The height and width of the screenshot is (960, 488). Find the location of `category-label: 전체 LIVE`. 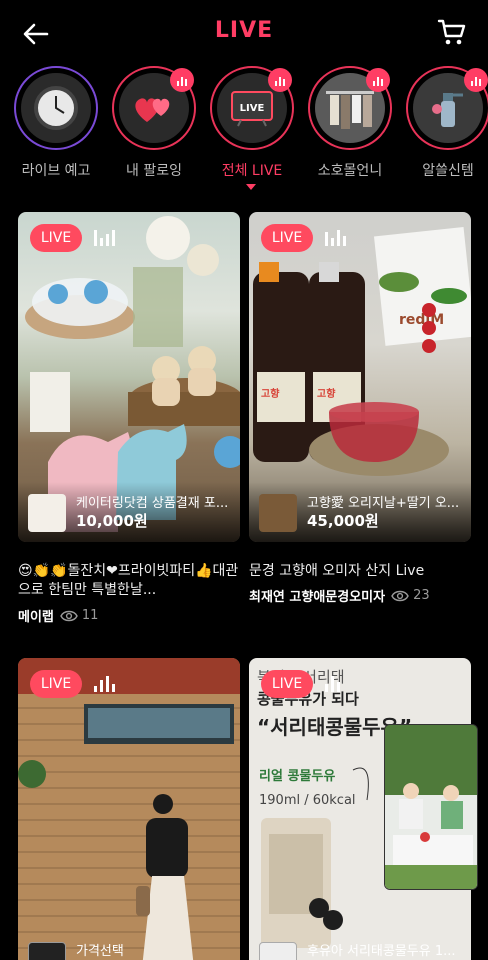

category-label: 전체 LIVE is located at coordinates (252, 171).